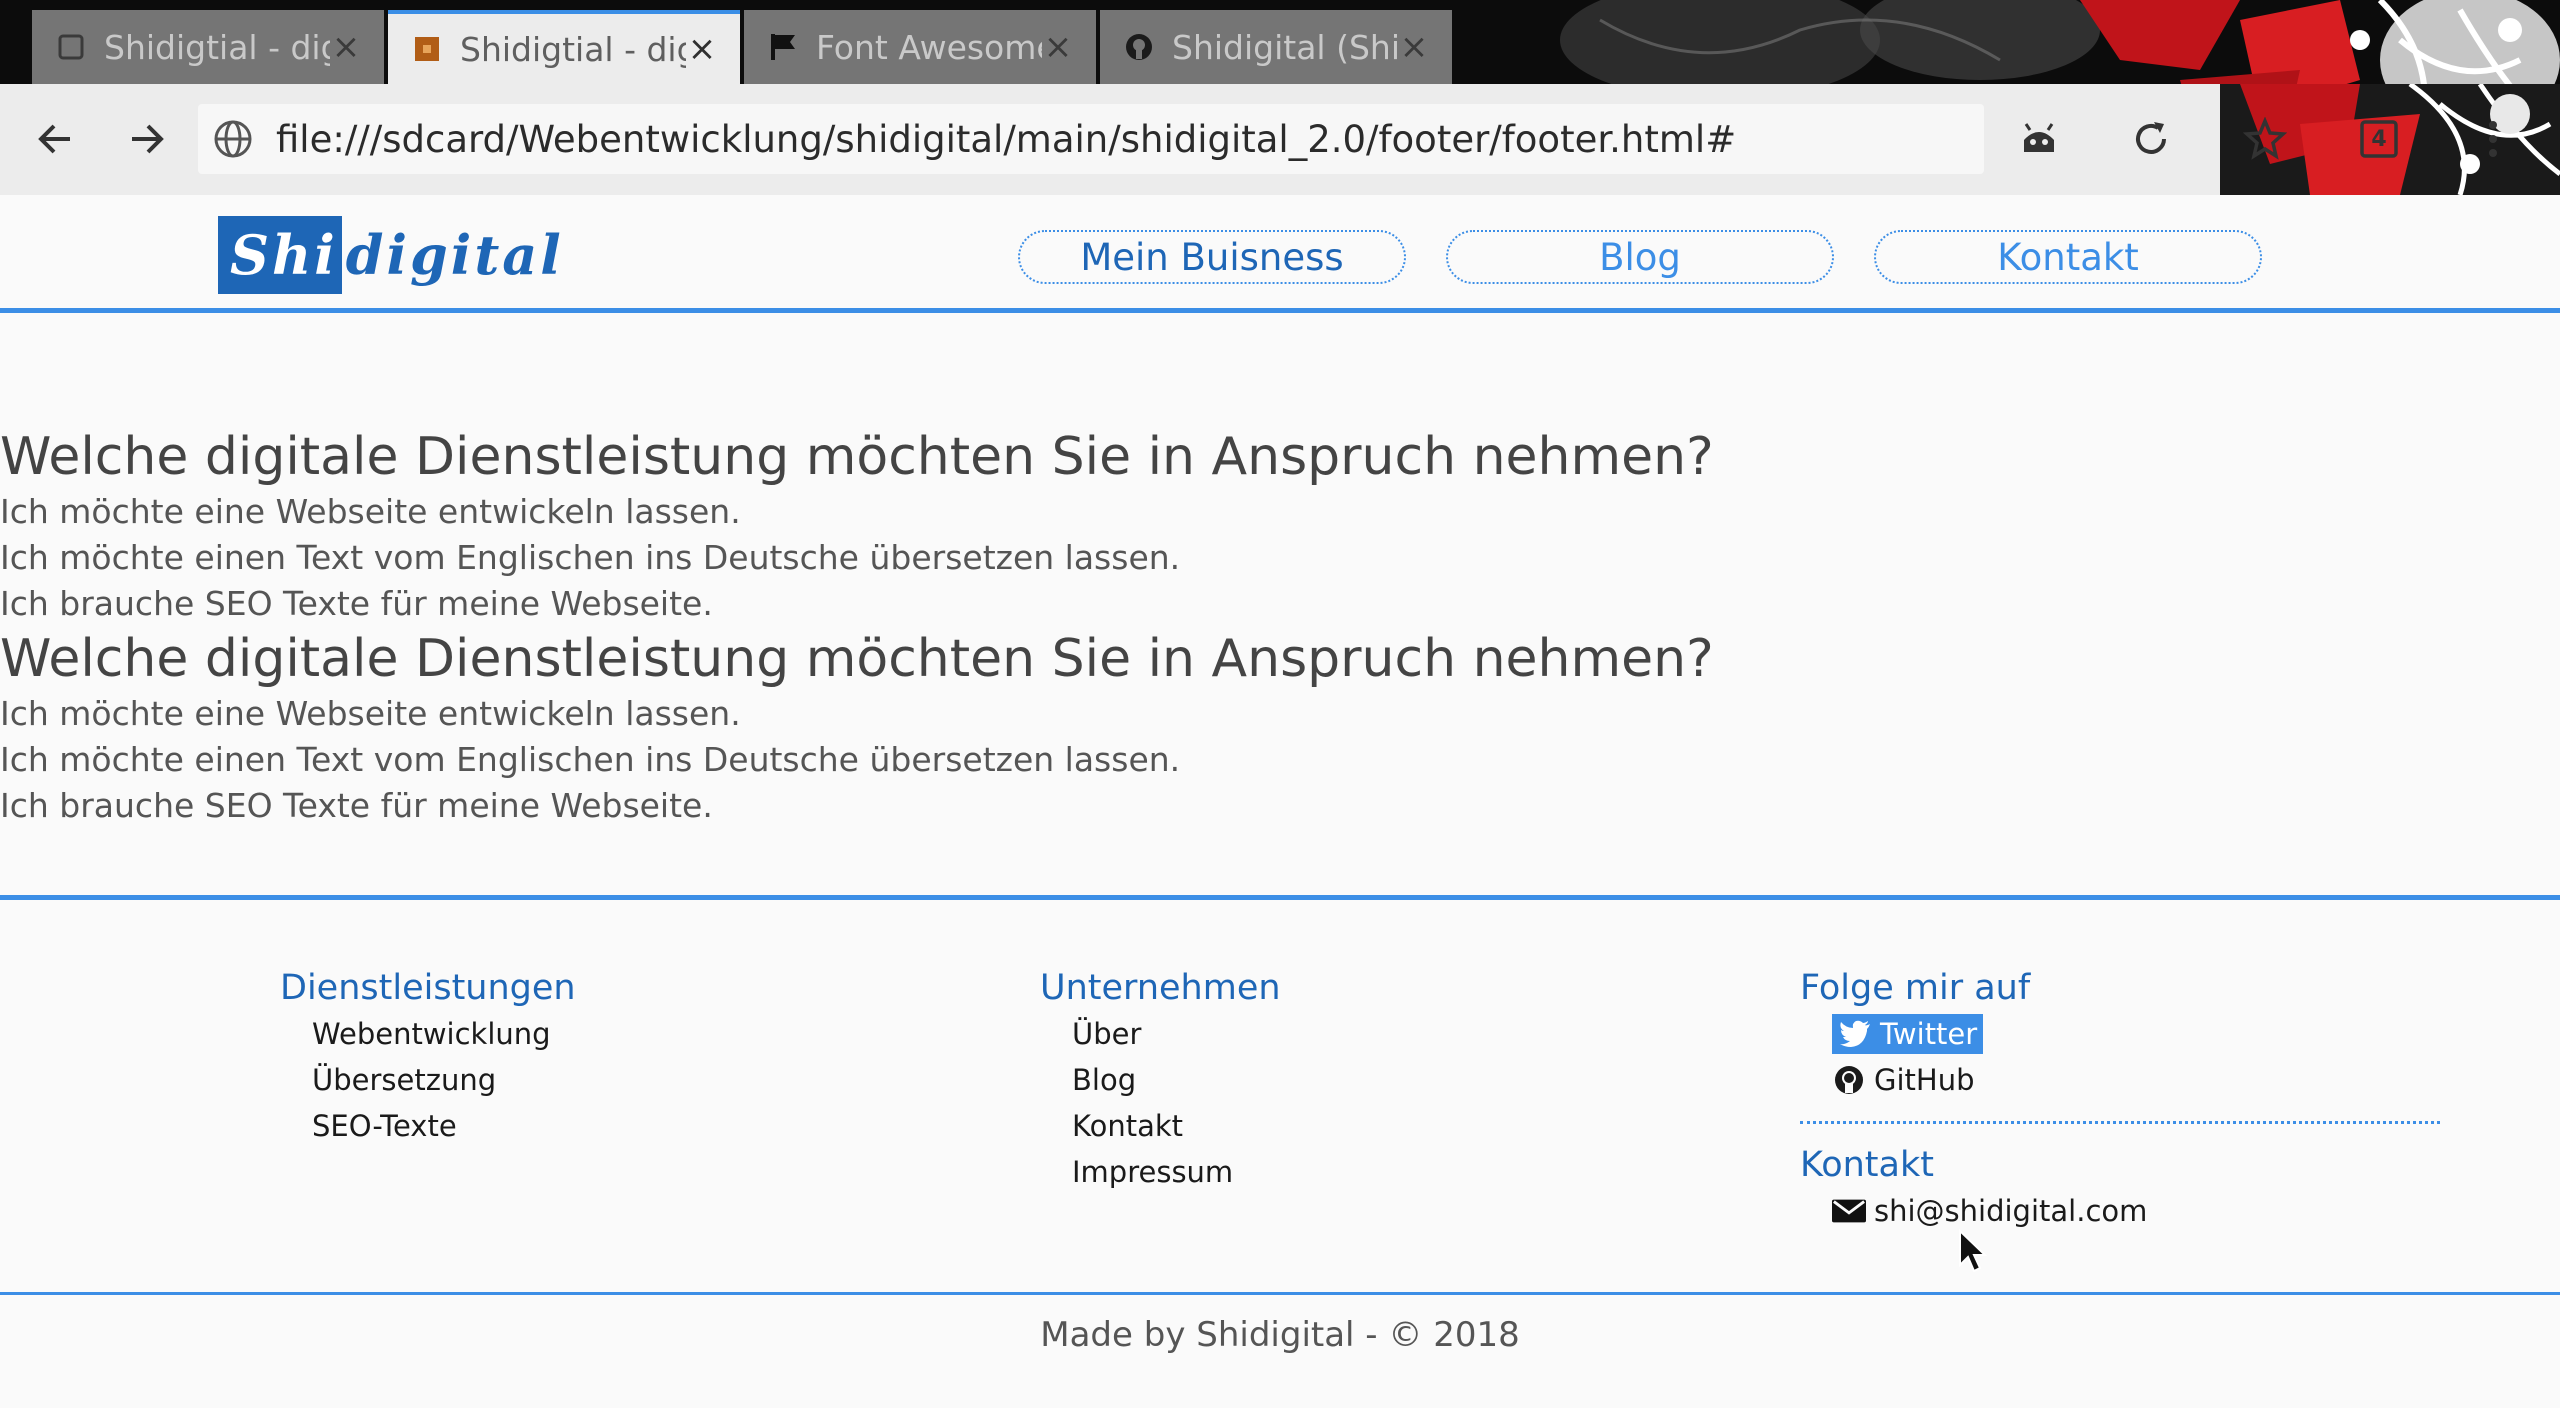 The image size is (2560, 1408). Describe the element at coordinates (2068, 257) in the screenshot. I see `nav-kontakt: Kontakt` at that location.